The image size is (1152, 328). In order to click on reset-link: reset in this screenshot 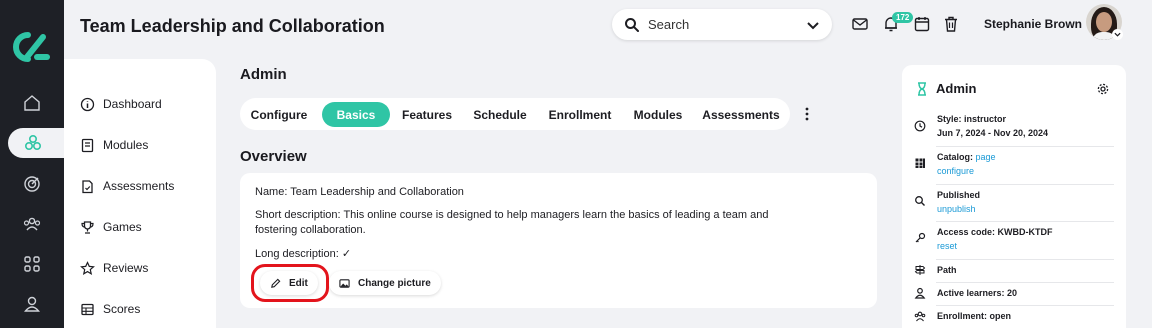, I will do `click(1026, 246)`.